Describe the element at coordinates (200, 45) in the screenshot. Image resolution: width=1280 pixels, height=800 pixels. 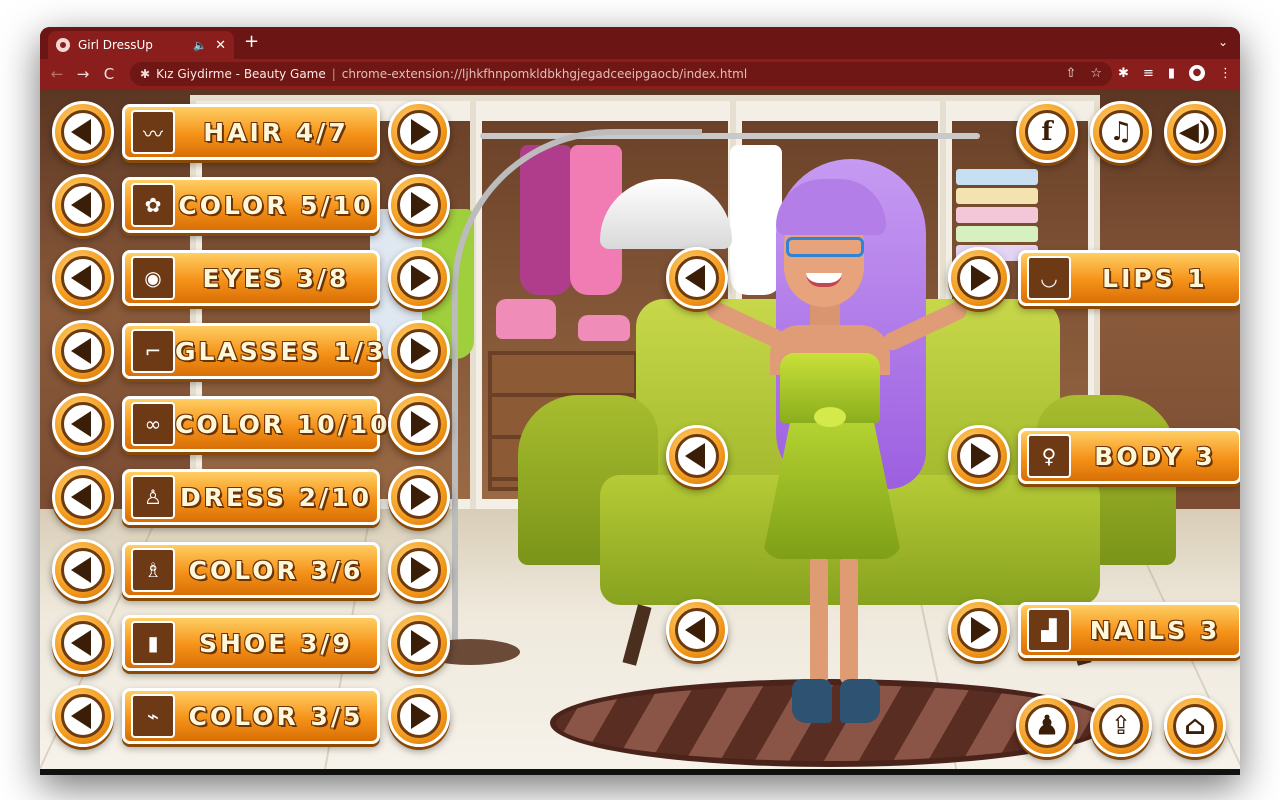
I see `audio-icon: 🔈` at that location.